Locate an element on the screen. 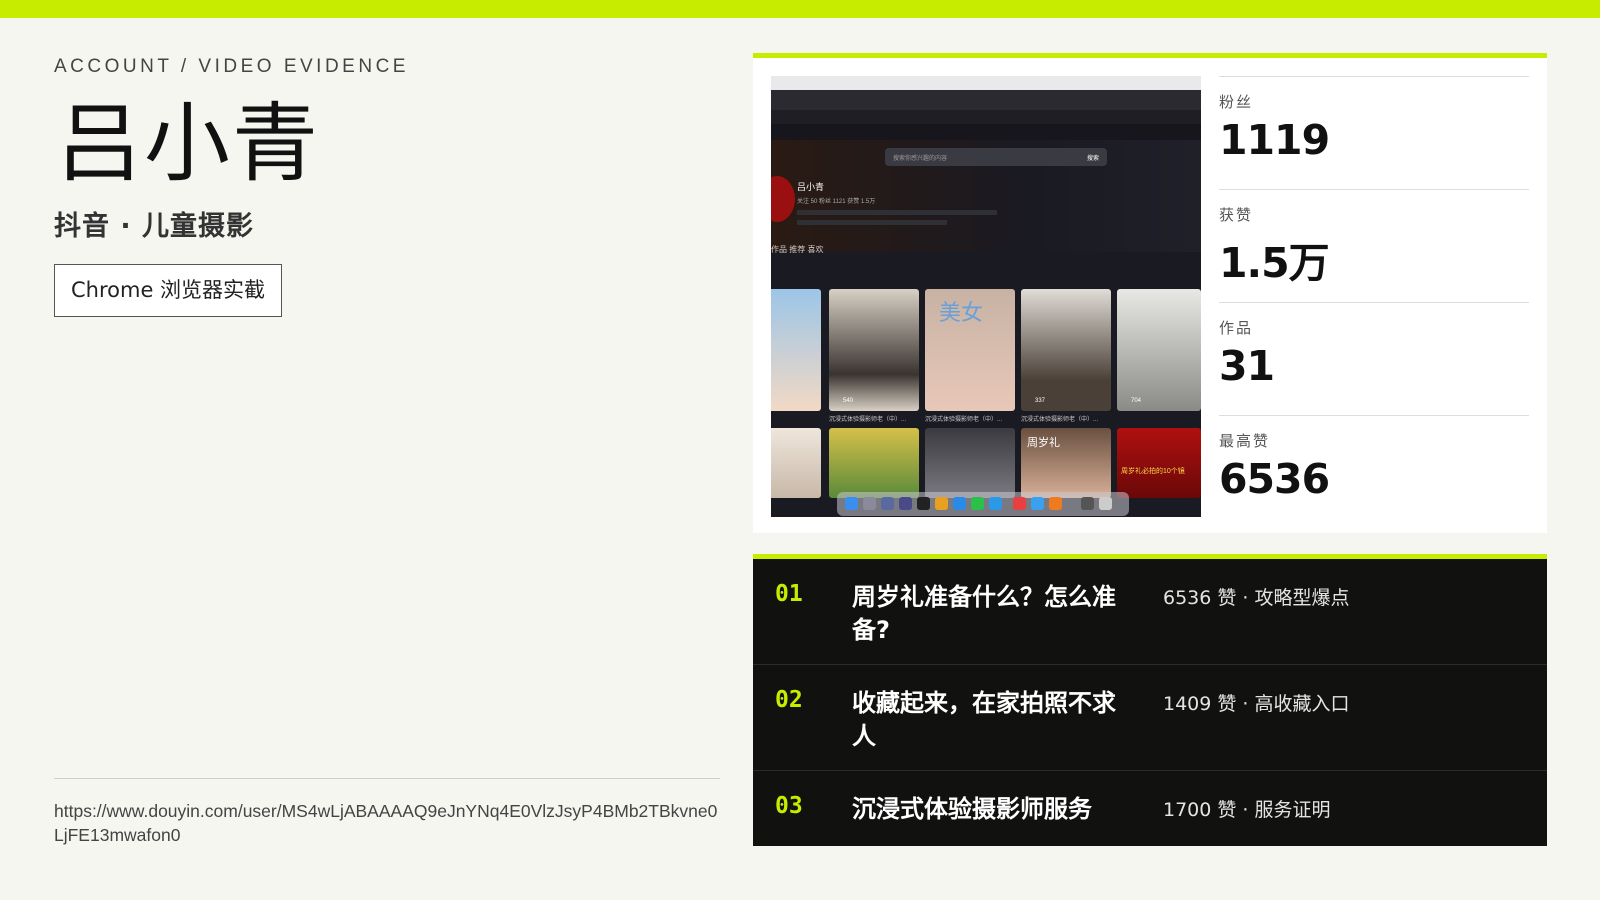  video-thumb: 周岁礼必拍的10个镜 is located at coordinates (1159, 463).